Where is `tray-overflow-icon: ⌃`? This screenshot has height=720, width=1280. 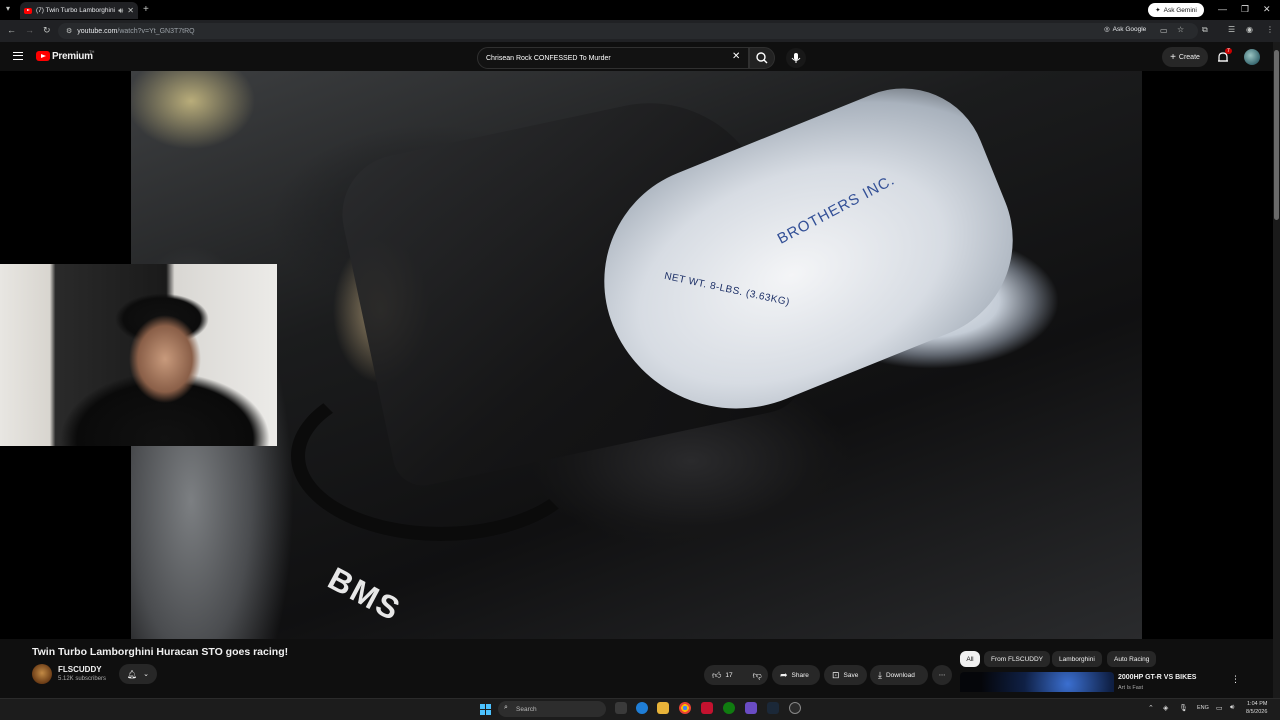 tray-overflow-icon: ⌃ is located at coordinates (1151, 708).